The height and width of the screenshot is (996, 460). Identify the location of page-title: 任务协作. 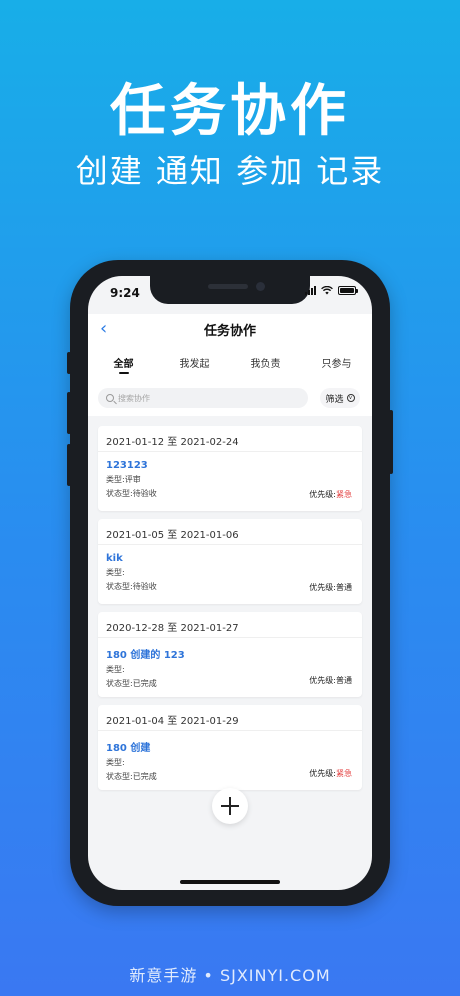
(229, 331).